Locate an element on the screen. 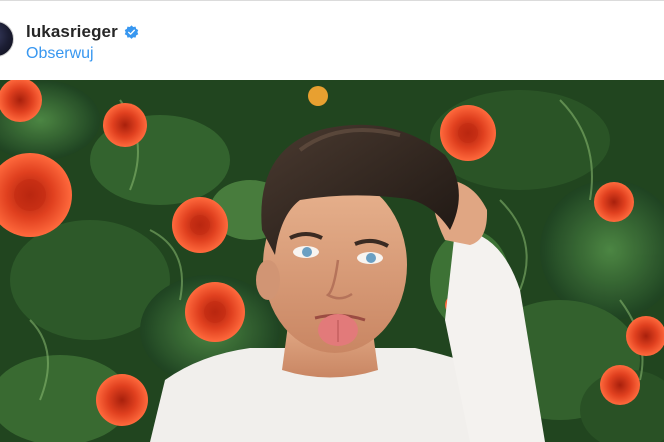 The height and width of the screenshot is (442, 664). avatar is located at coordinates (7, 39).